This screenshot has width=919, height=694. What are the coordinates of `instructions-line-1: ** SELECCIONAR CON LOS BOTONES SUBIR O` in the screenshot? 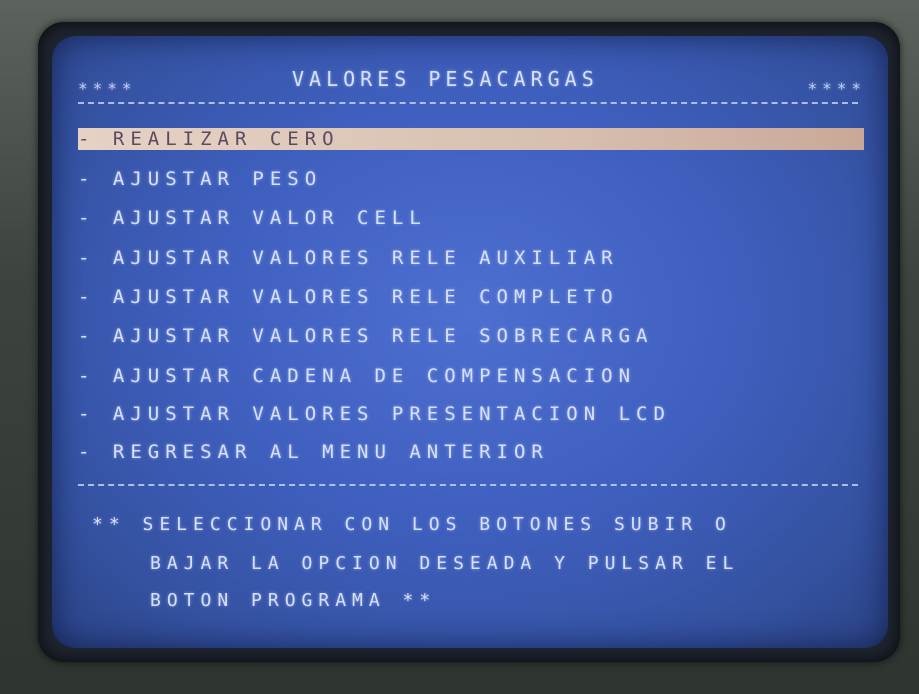 It's located at (412, 524).